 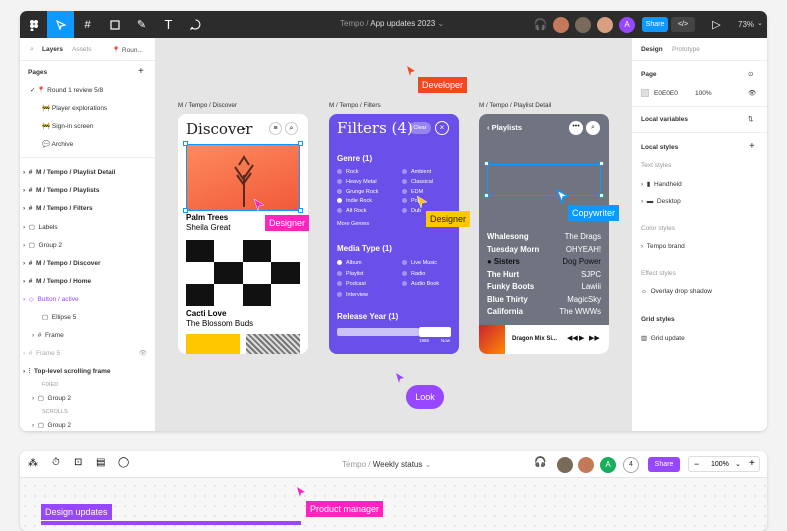 I want to click on genre-option: Indie Rock, so click(x=357, y=202).